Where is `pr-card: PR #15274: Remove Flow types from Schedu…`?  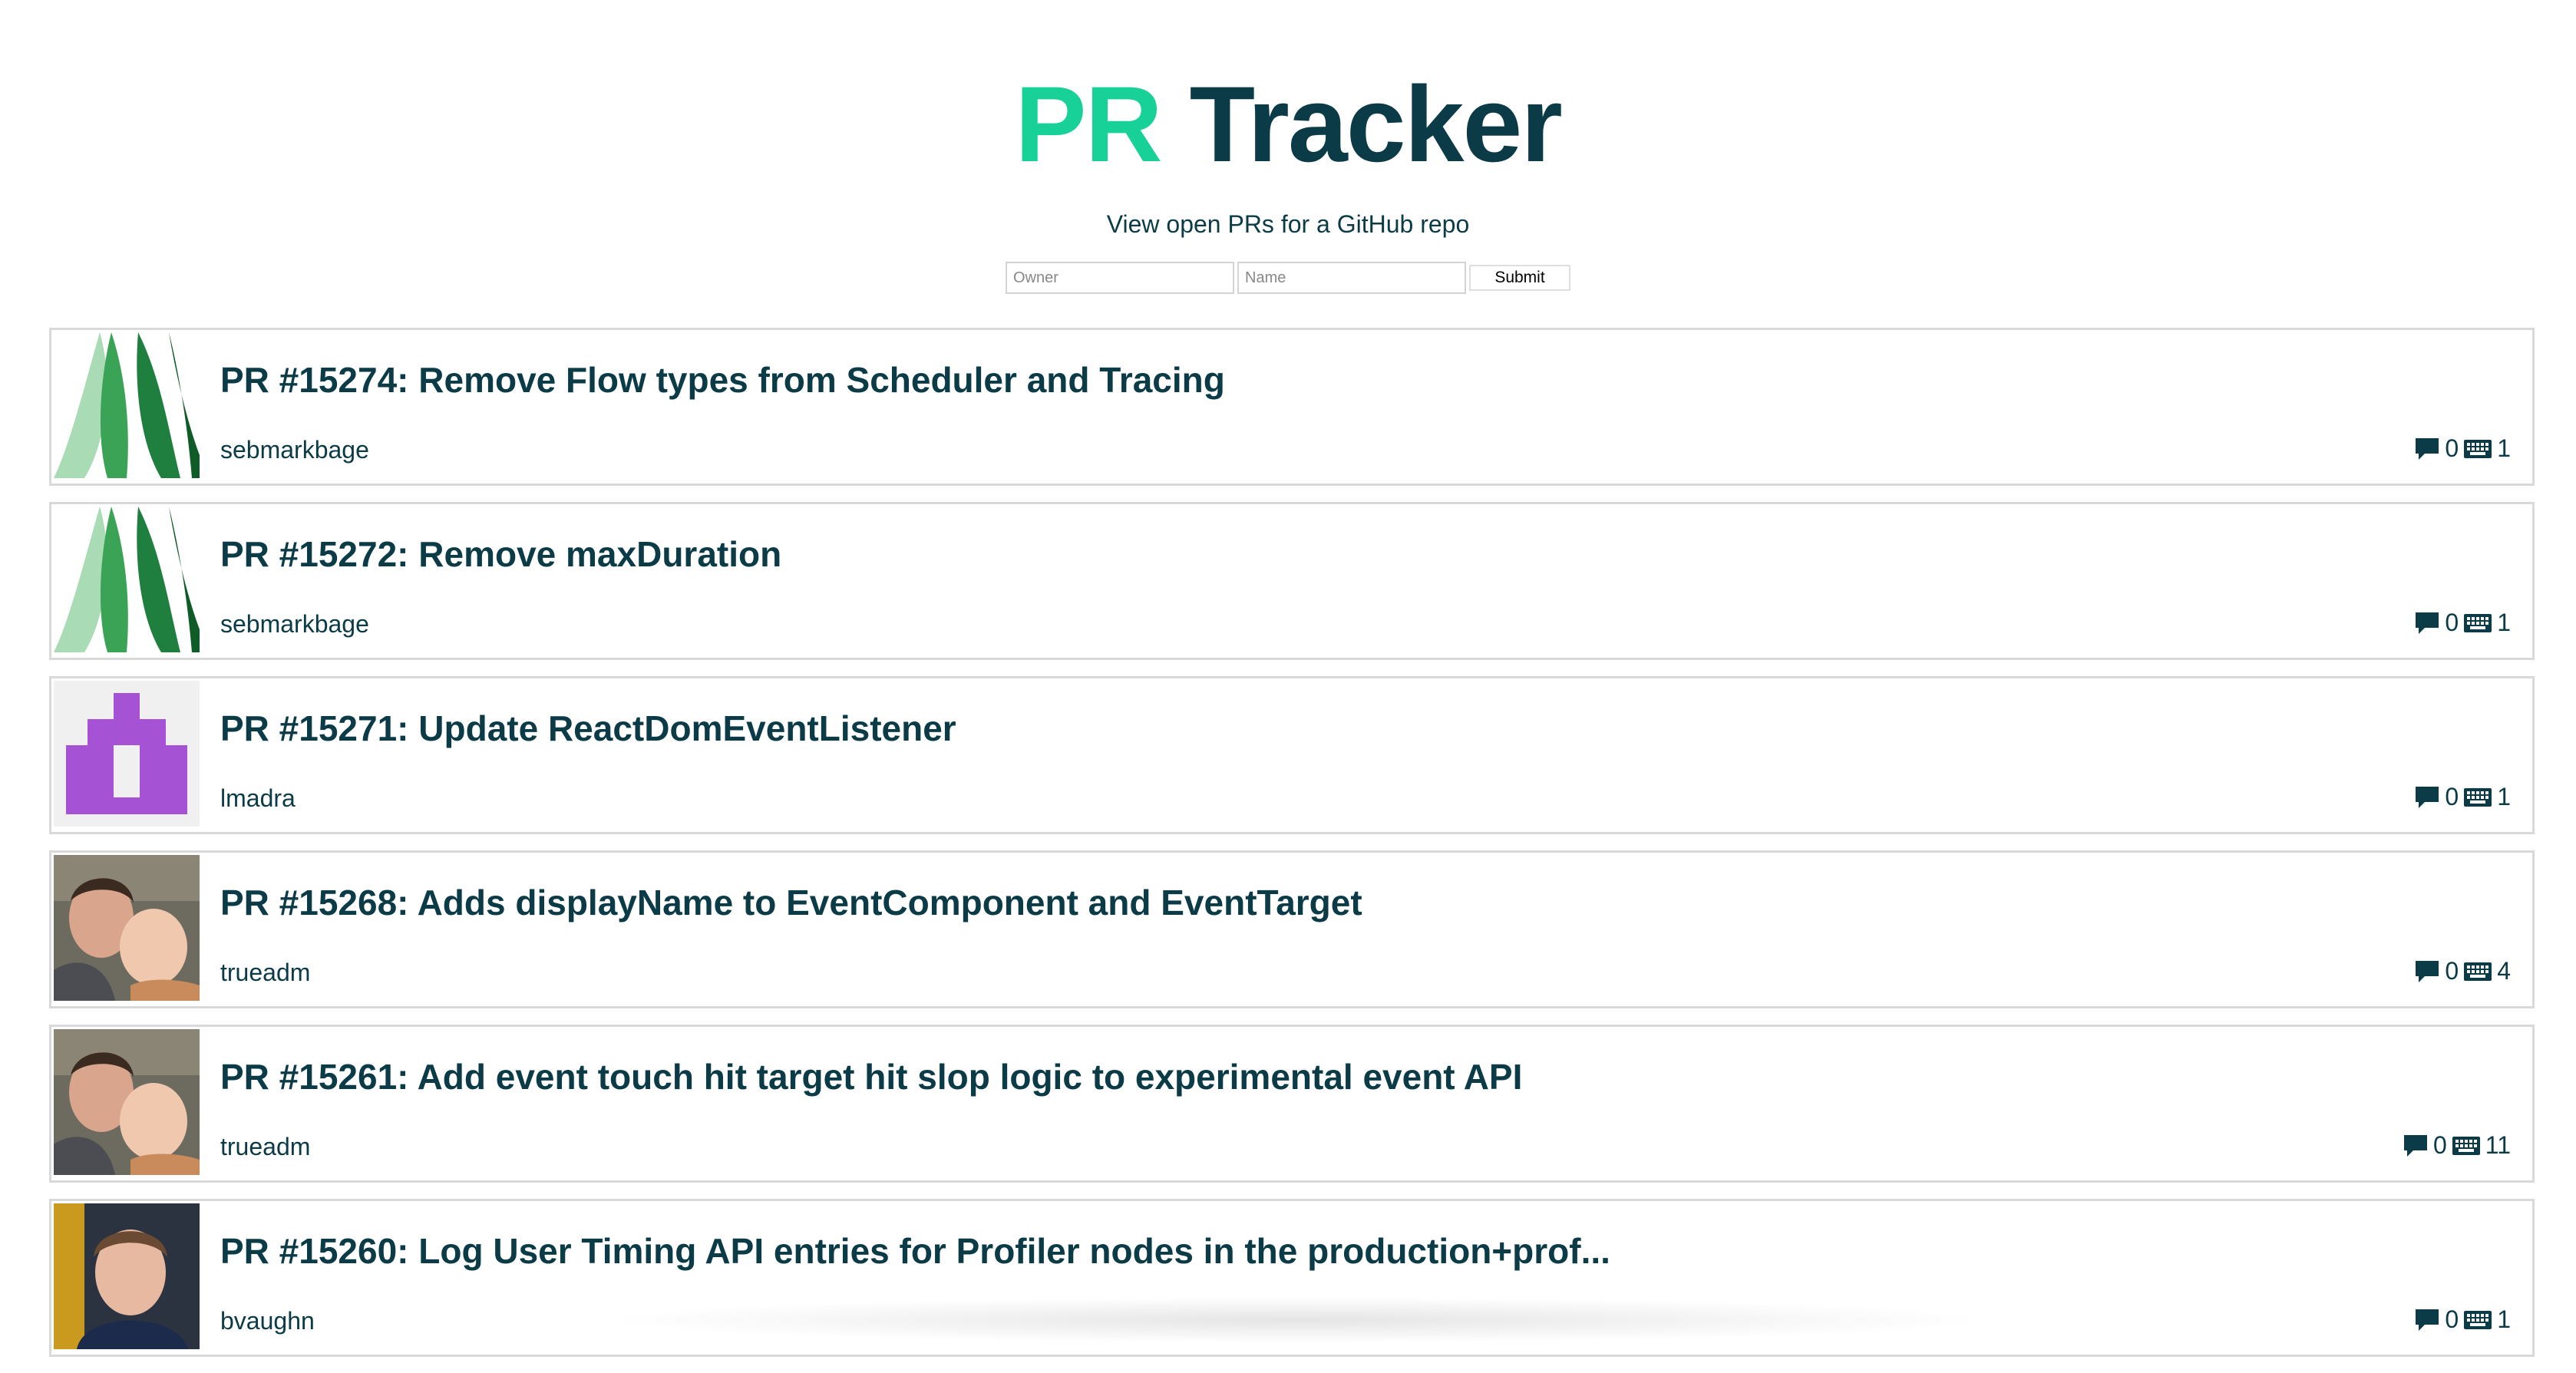 pr-card: PR #15274: Remove Flow types from Schedu… is located at coordinates (1292, 407).